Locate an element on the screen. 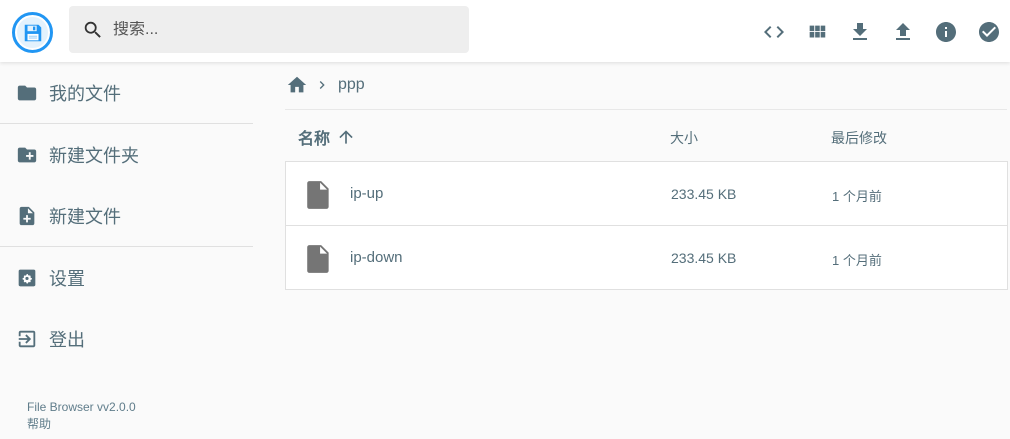 The image size is (1010, 439). breadcrumb: ppp is located at coordinates (325, 85).